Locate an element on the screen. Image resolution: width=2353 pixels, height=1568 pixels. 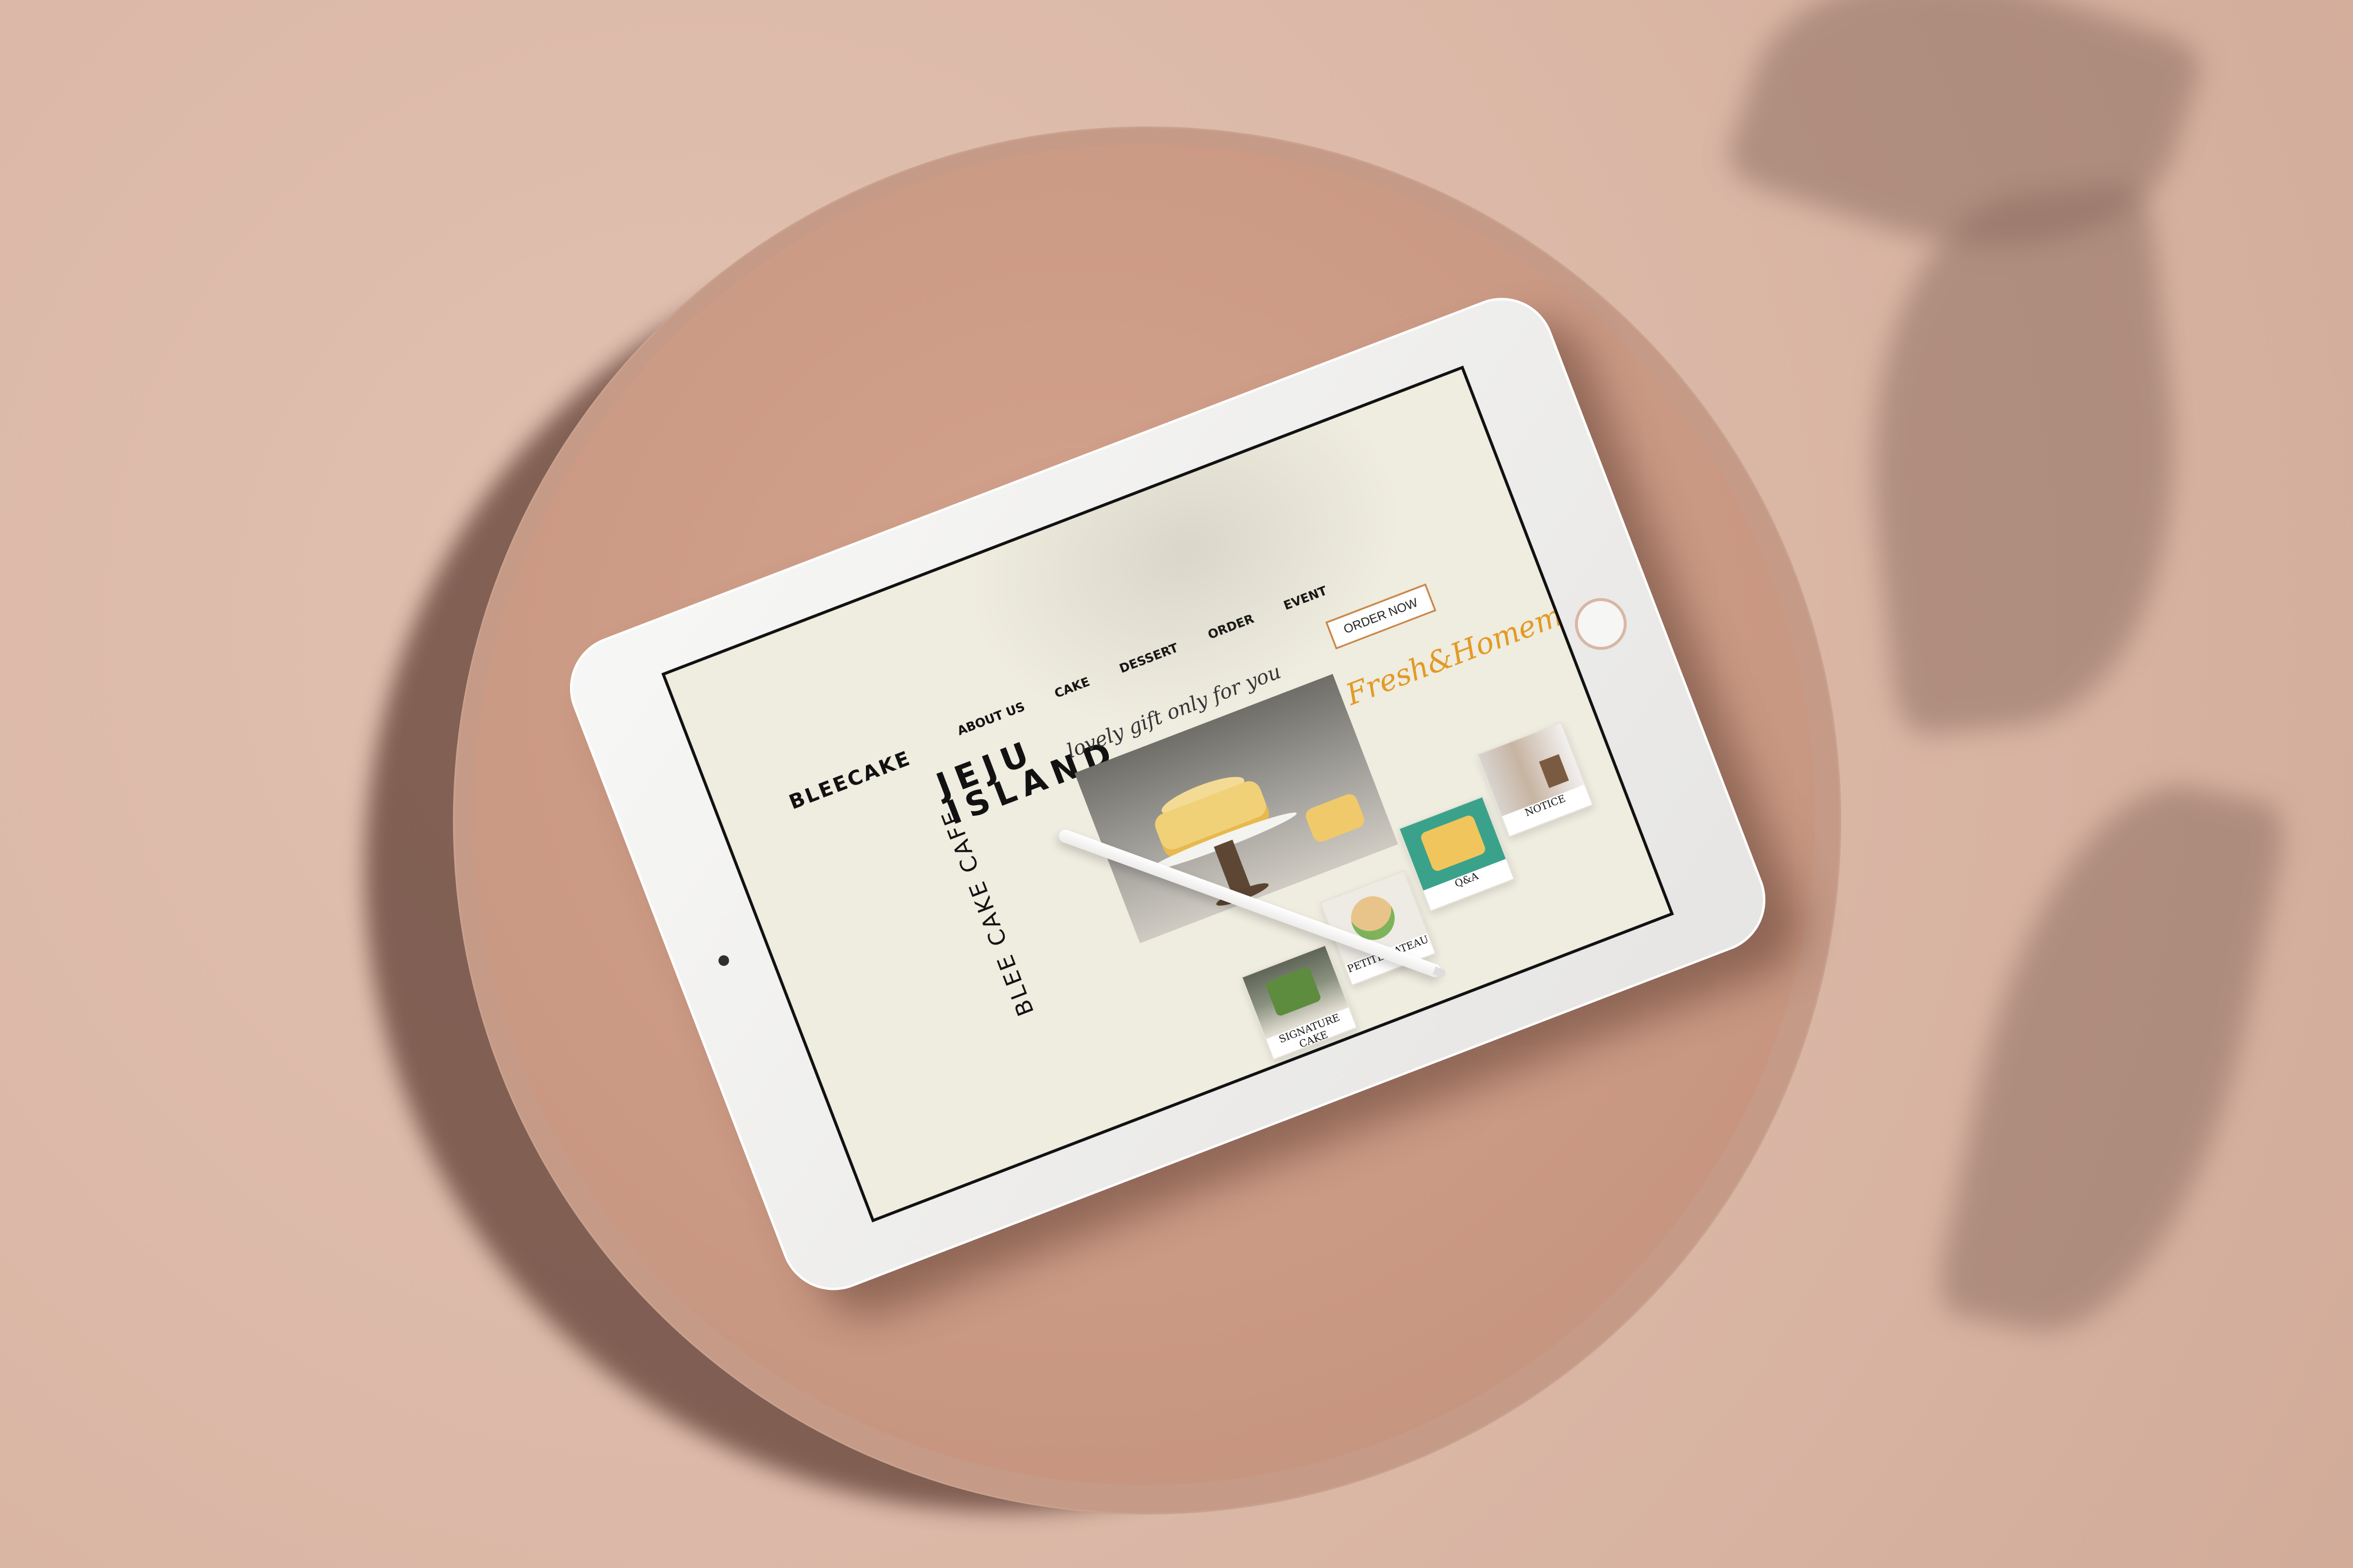
nav-event: EVENT is located at coordinates (1305, 598).